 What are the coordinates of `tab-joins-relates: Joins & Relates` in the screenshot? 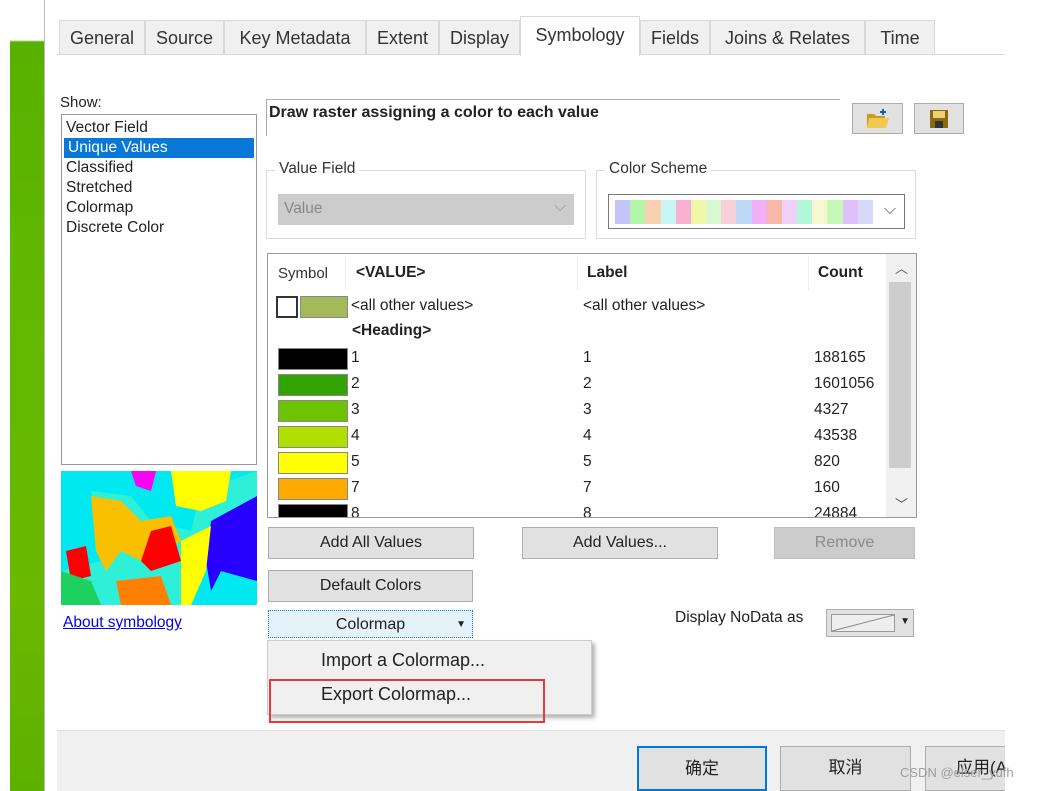 It's located at (787, 37).